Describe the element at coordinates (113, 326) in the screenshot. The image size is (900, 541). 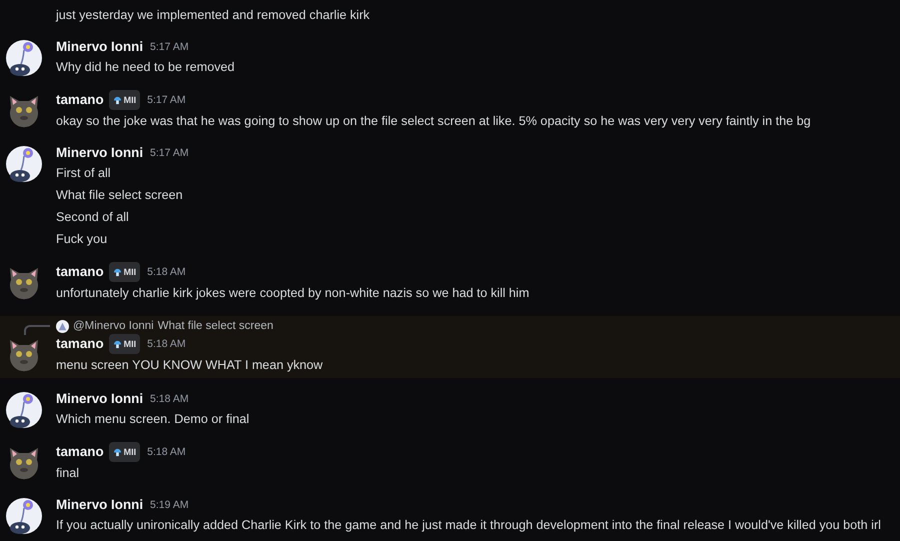
I see `reply-author: @Minervo Ionni` at that location.